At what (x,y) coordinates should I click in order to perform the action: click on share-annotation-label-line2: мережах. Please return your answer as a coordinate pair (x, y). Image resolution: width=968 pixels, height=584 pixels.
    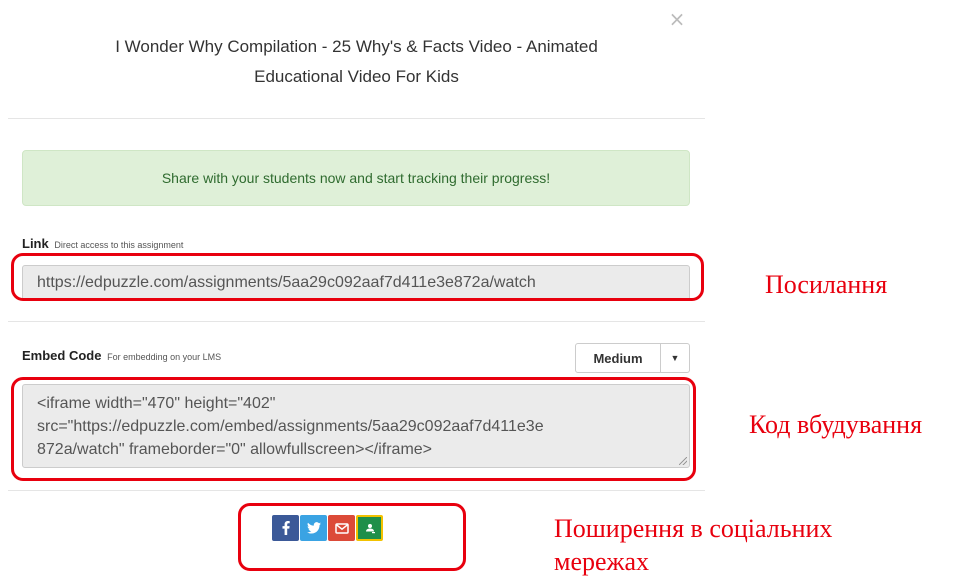
    Looking at the image, I should click on (602, 561).